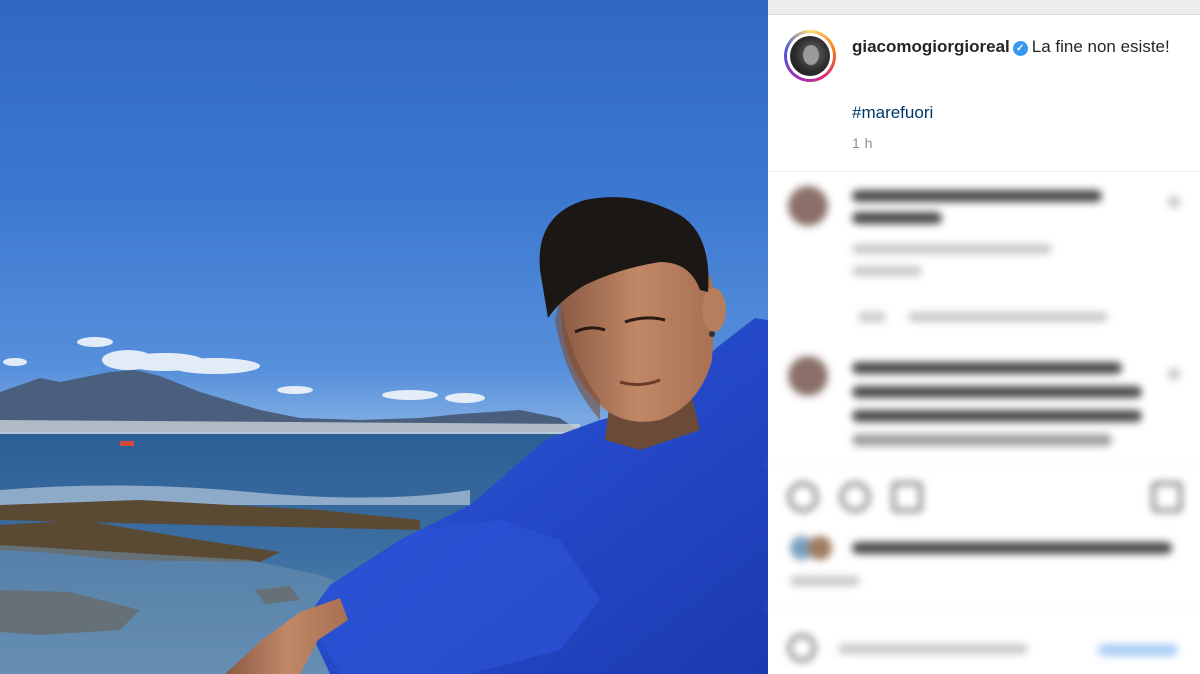  I want to click on avatar-ring-gap, so click(810, 56).